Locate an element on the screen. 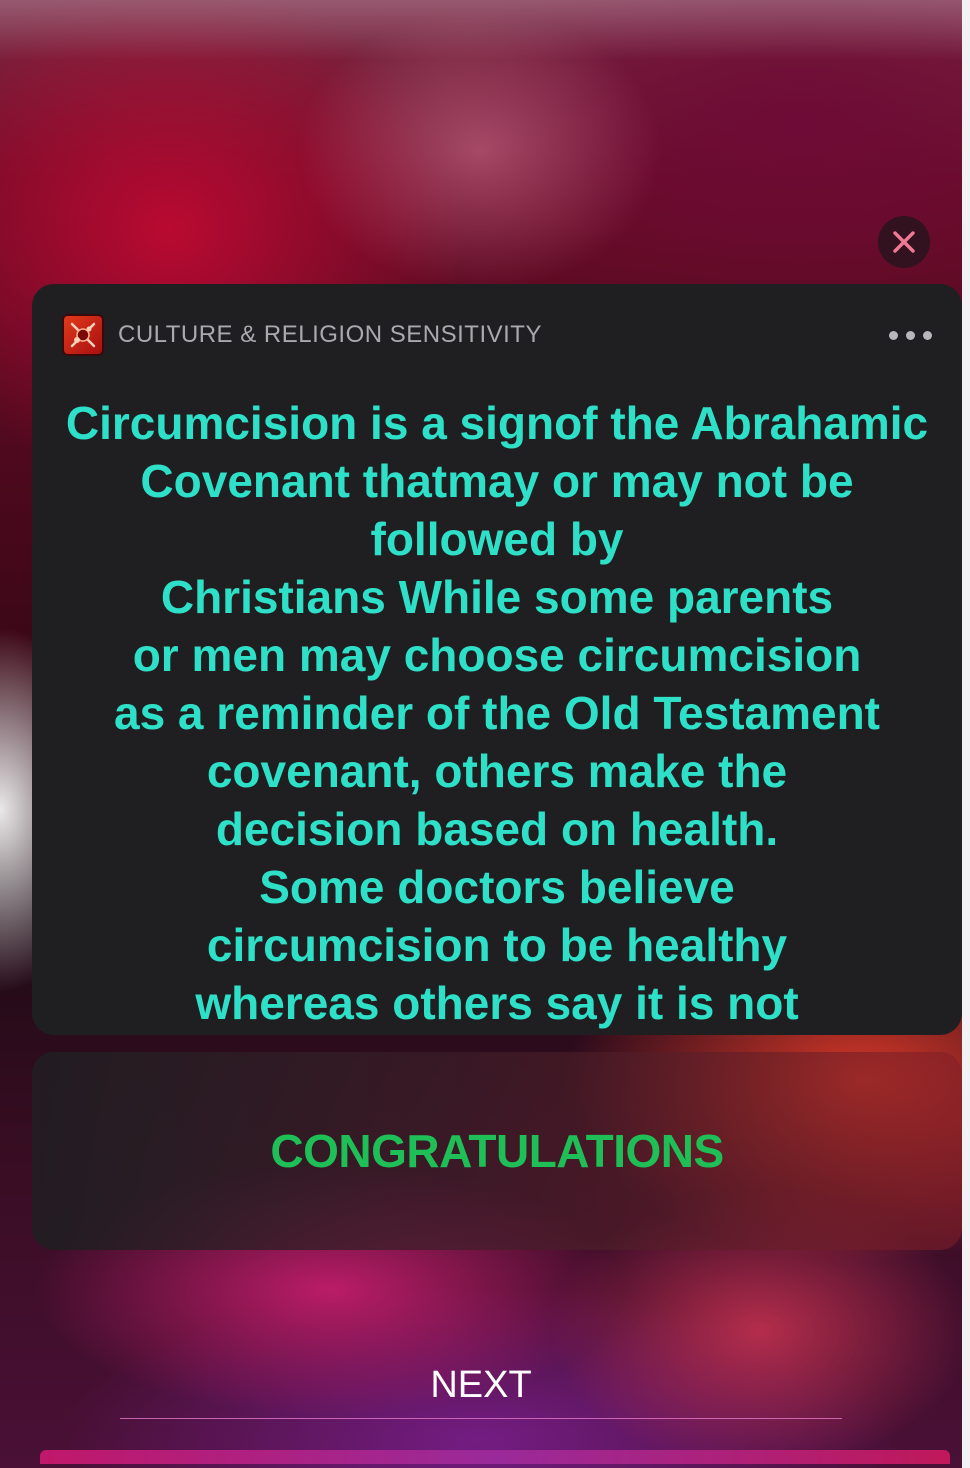 This screenshot has width=970, height=1468. bottom-edge-strip is located at coordinates (495, 1457).